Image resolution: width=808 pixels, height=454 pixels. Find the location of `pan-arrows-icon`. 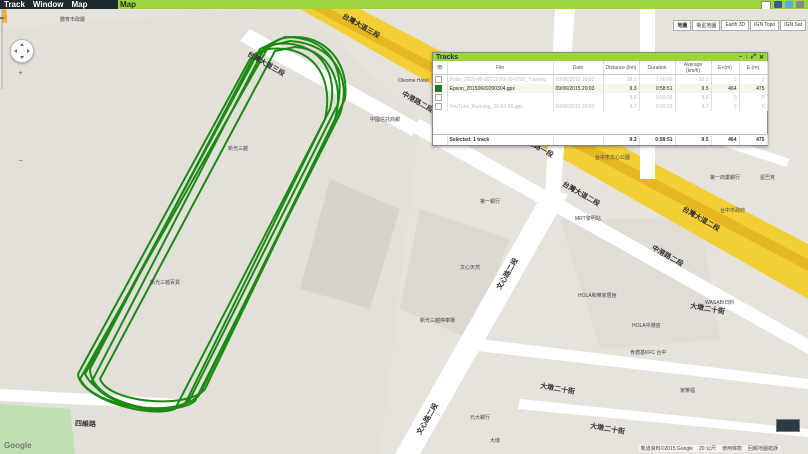

pan-arrows-icon is located at coordinates (22, 51).